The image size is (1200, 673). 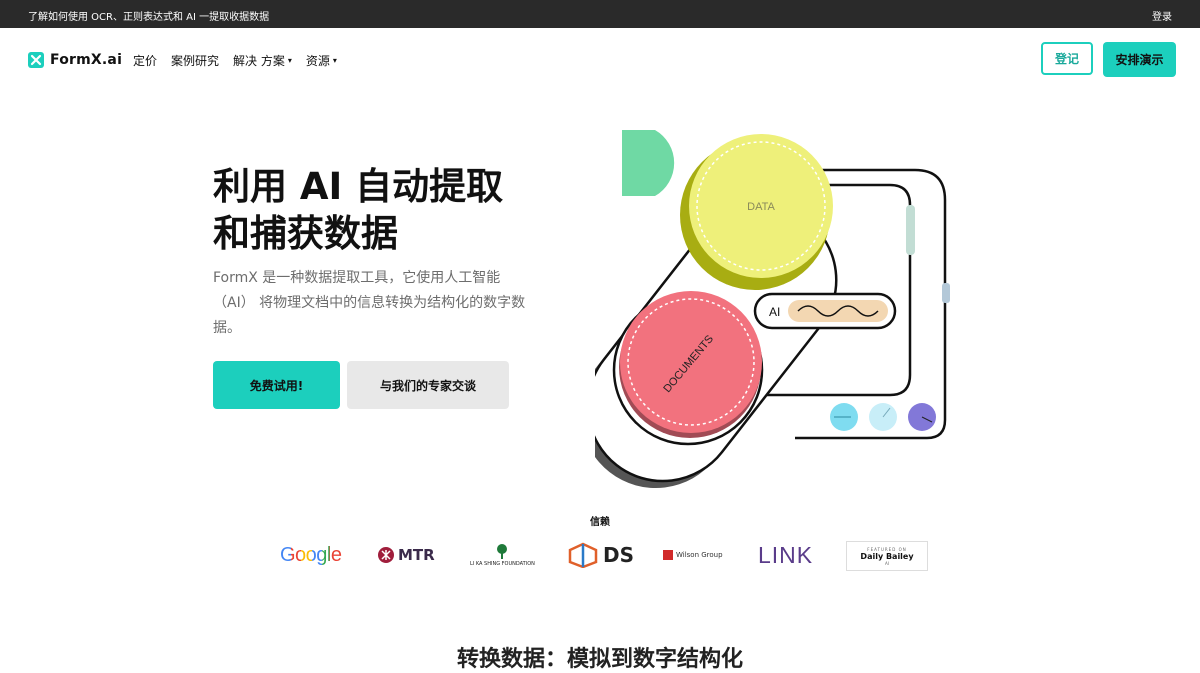 What do you see at coordinates (600, 522) in the screenshot?
I see `trusted-by-label: 信赖` at bounding box center [600, 522].